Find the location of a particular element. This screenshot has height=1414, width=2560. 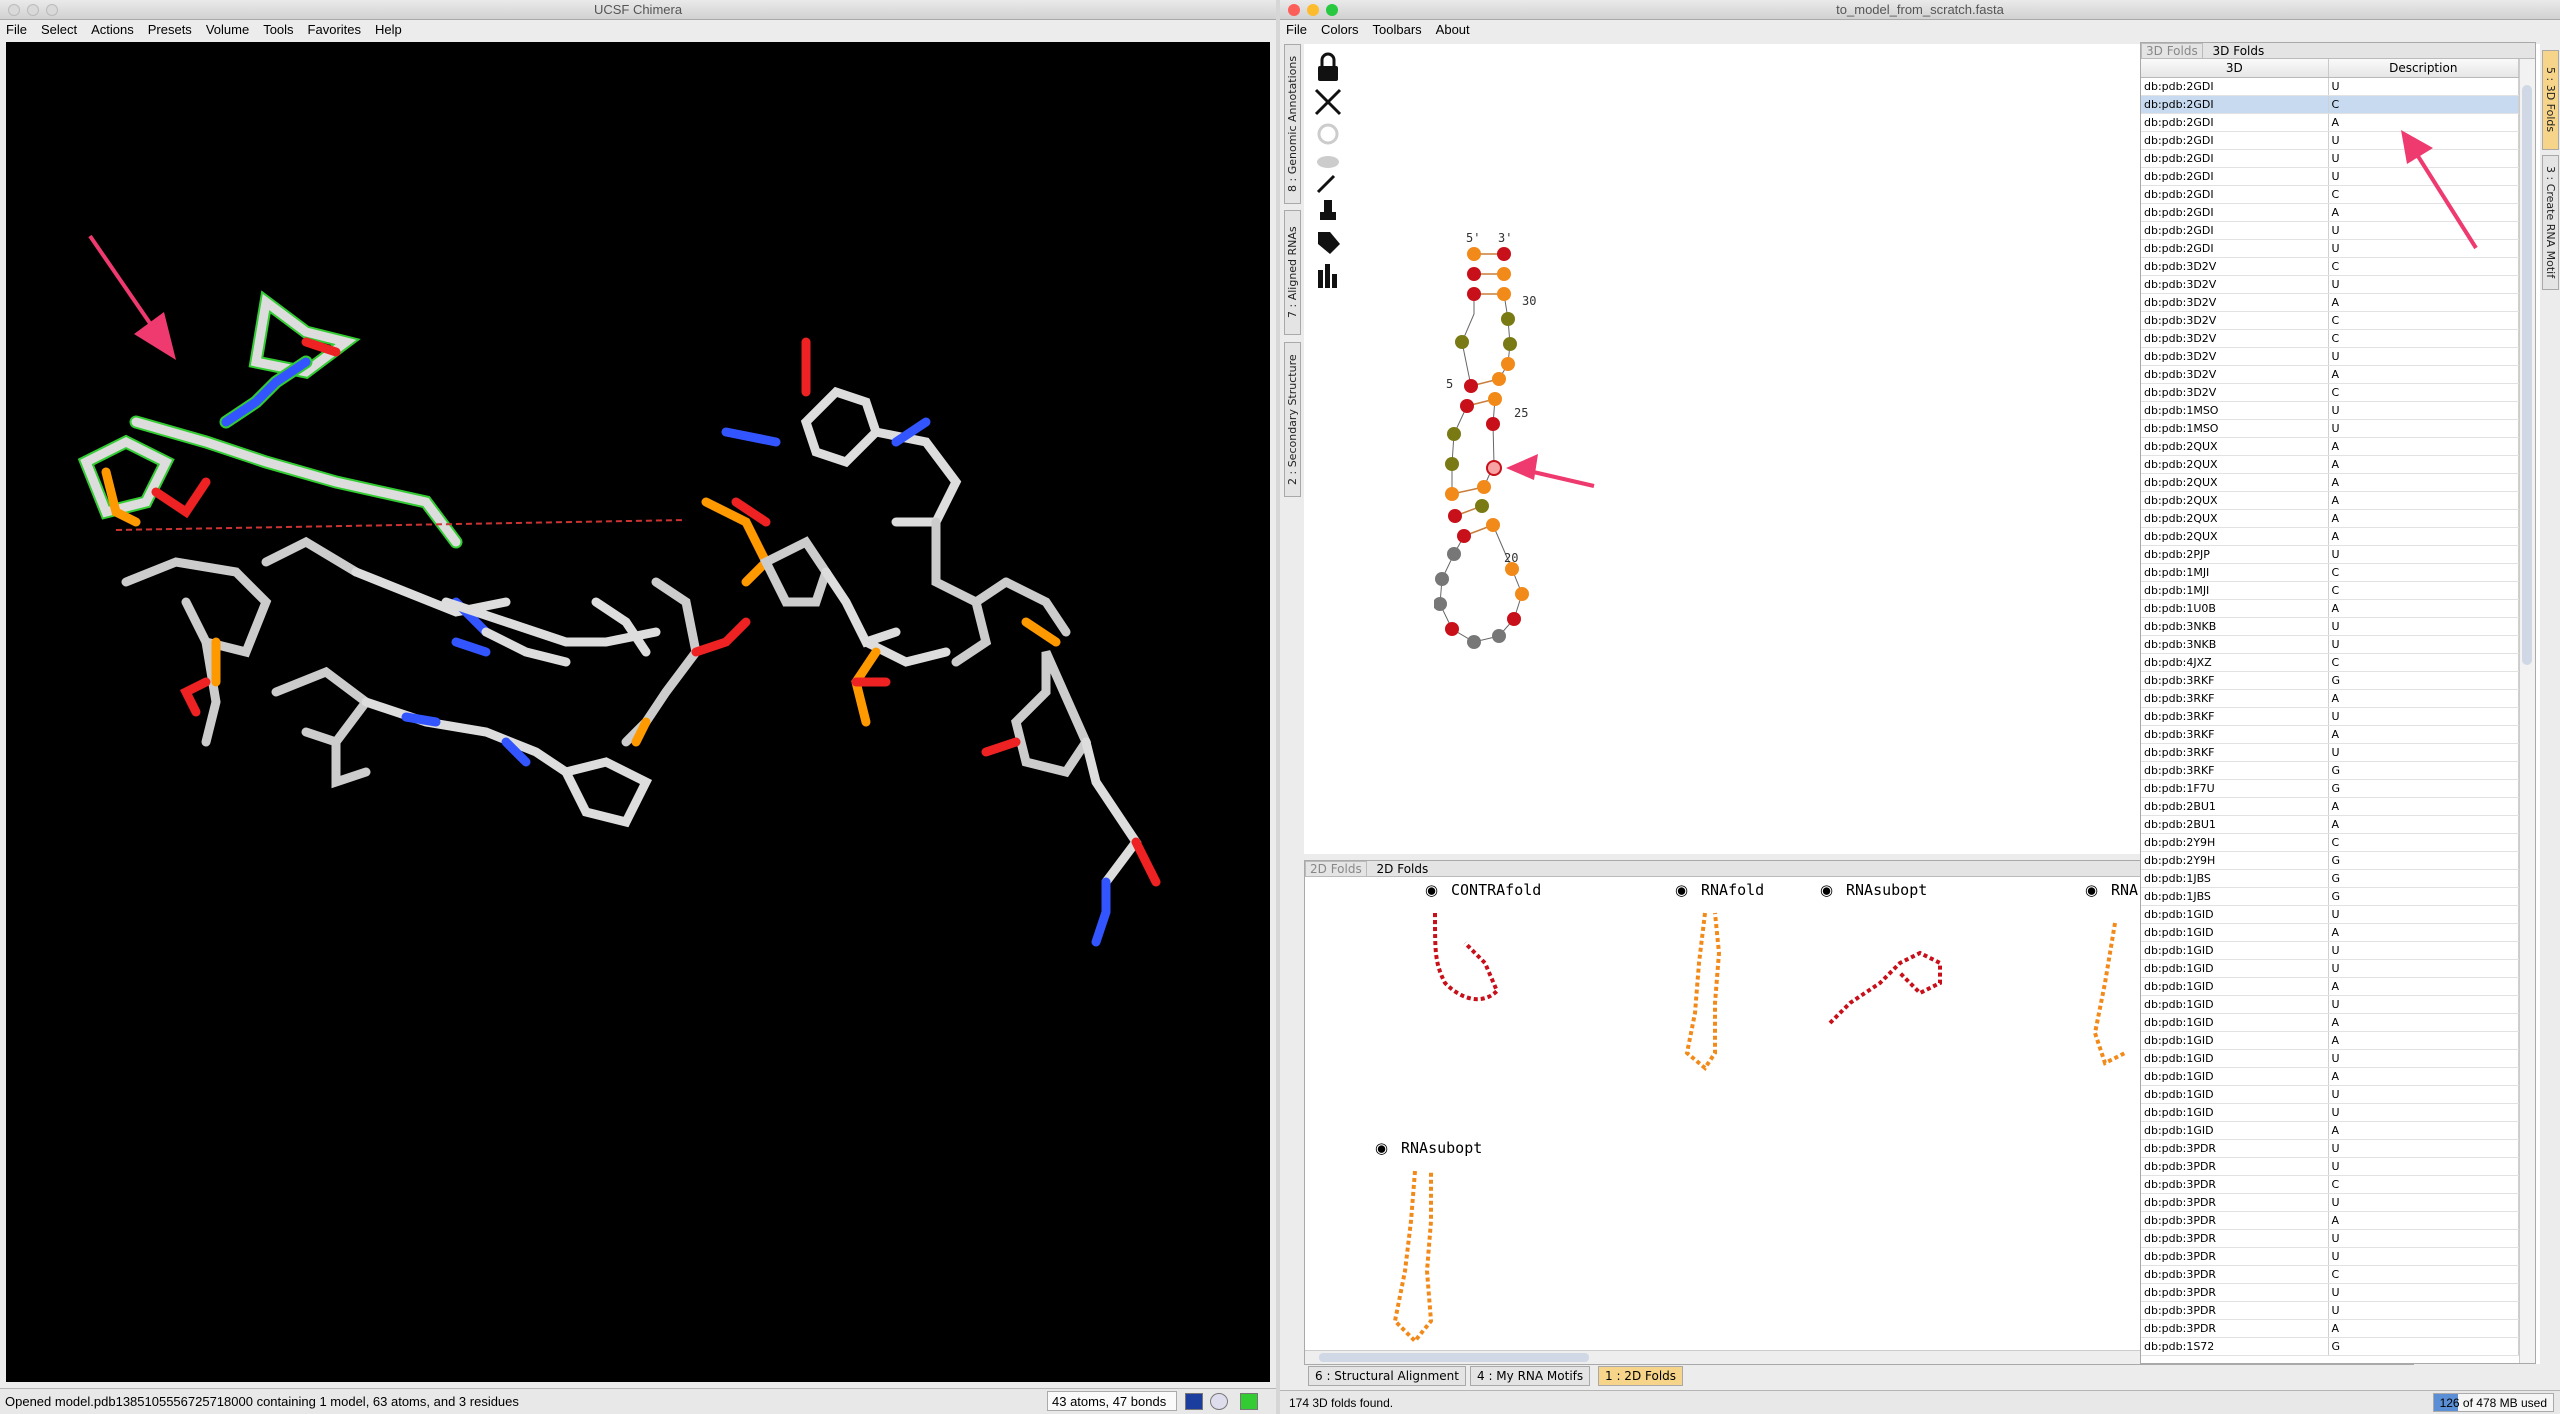

folds-tab-label: 2D Folds is located at coordinates (1400, 869).